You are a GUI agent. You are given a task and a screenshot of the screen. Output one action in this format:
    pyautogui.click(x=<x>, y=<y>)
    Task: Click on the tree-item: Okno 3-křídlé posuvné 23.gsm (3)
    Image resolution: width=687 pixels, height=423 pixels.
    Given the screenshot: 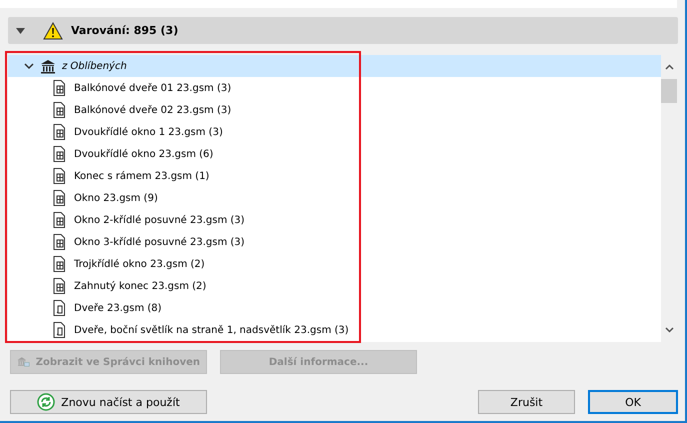 What is the action you would take?
    pyautogui.click(x=334, y=242)
    